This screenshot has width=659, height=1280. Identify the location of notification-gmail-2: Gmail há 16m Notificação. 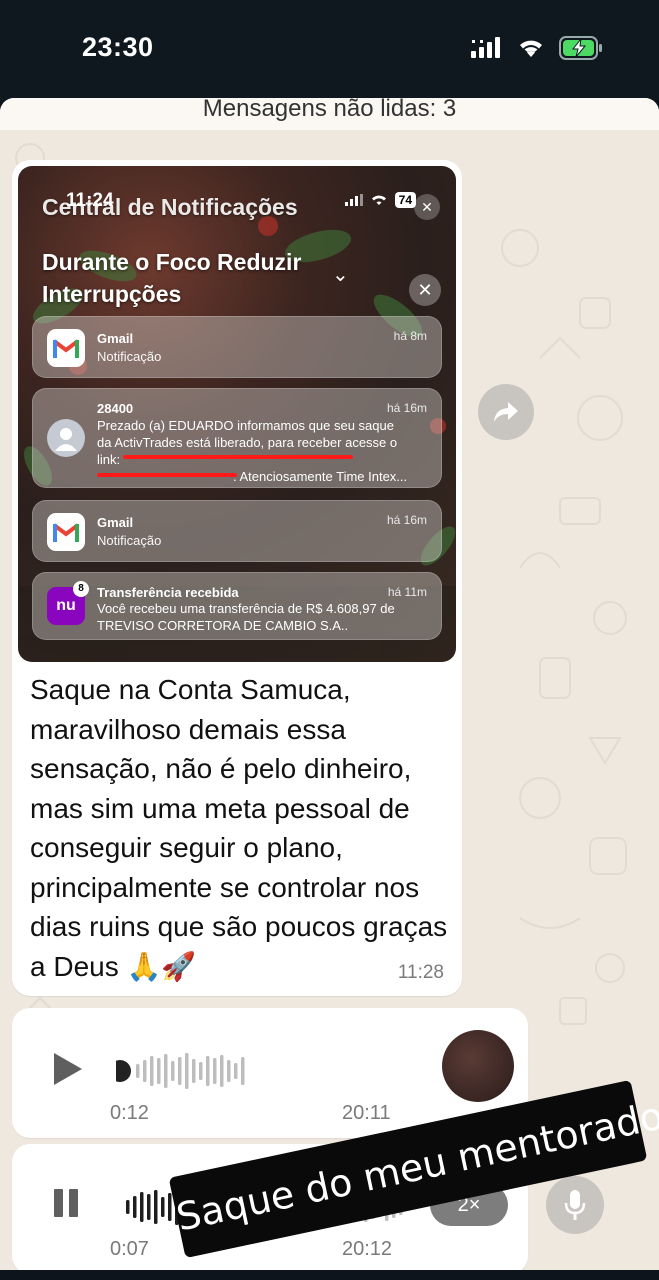
(237, 531).